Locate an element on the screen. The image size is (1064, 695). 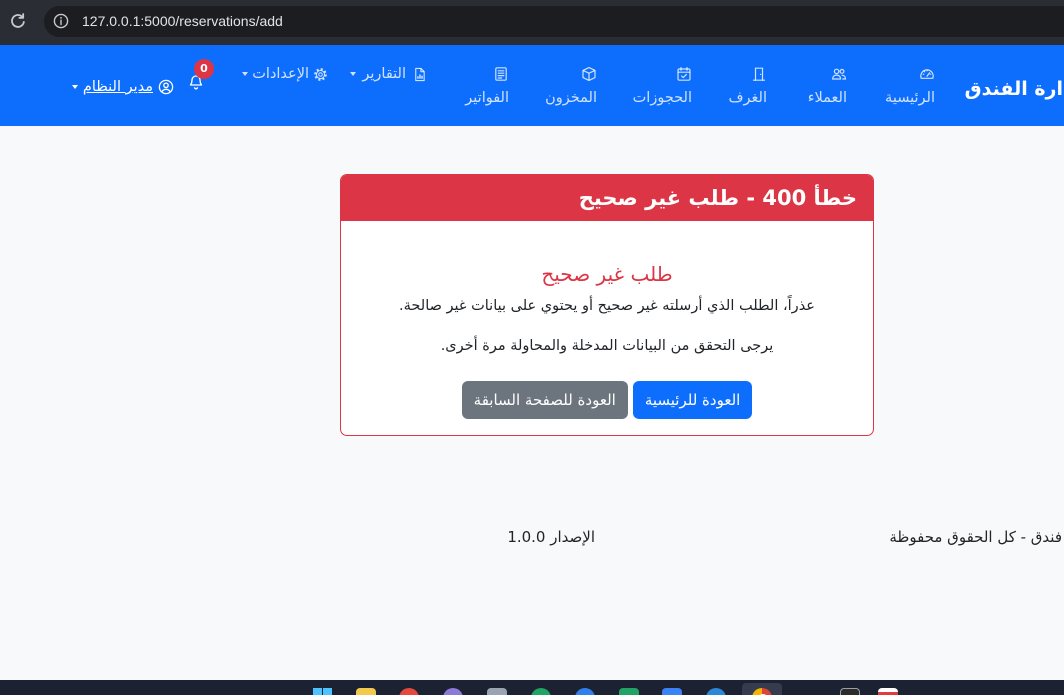
nav-item-label: الغرف is located at coordinates (747, 98).